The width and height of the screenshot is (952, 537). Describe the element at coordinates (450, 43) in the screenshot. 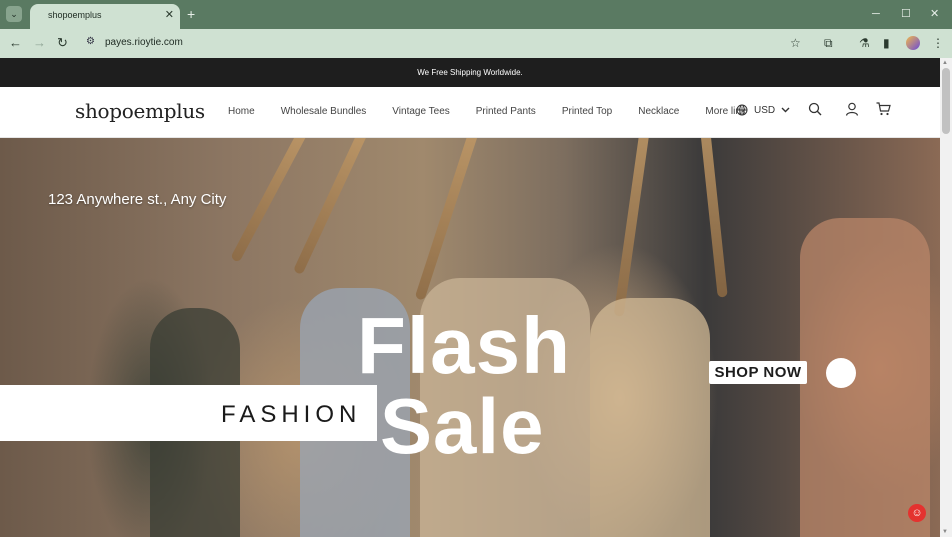

I see `address-bar: ⚙ payes.rioytie.com` at that location.